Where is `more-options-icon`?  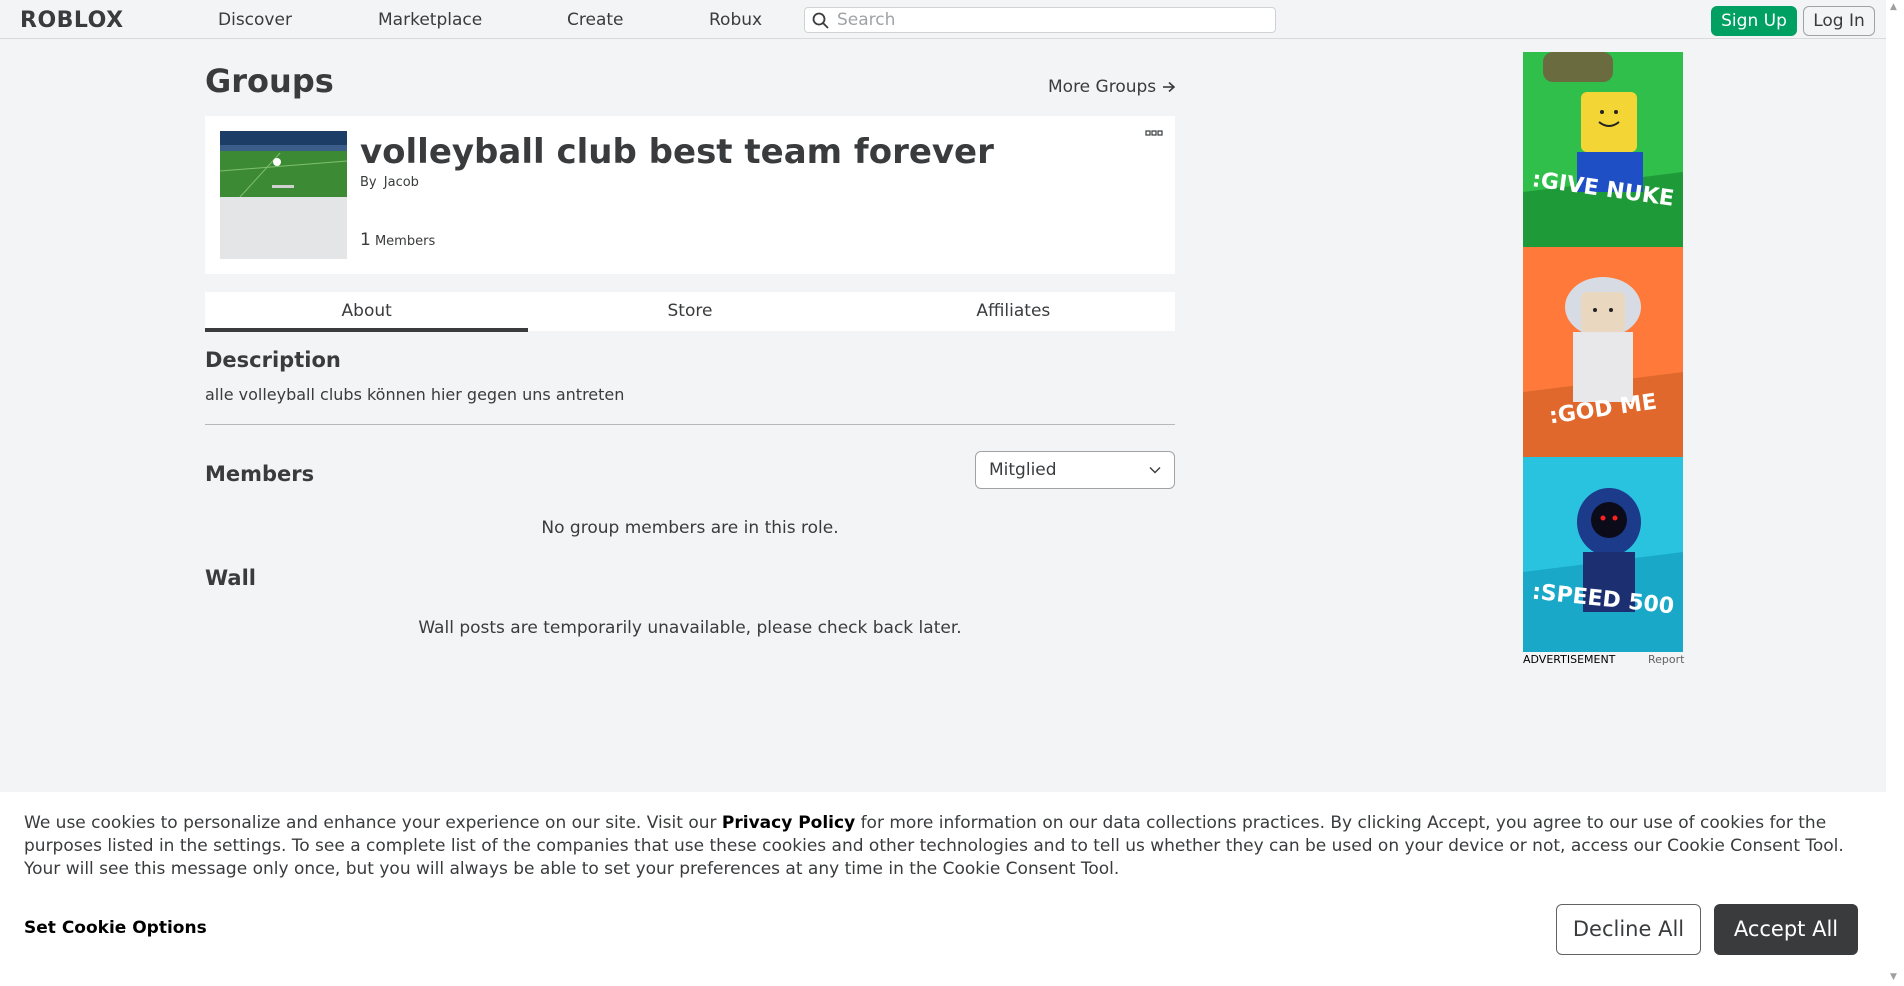 more-options-icon is located at coordinates (1154, 134).